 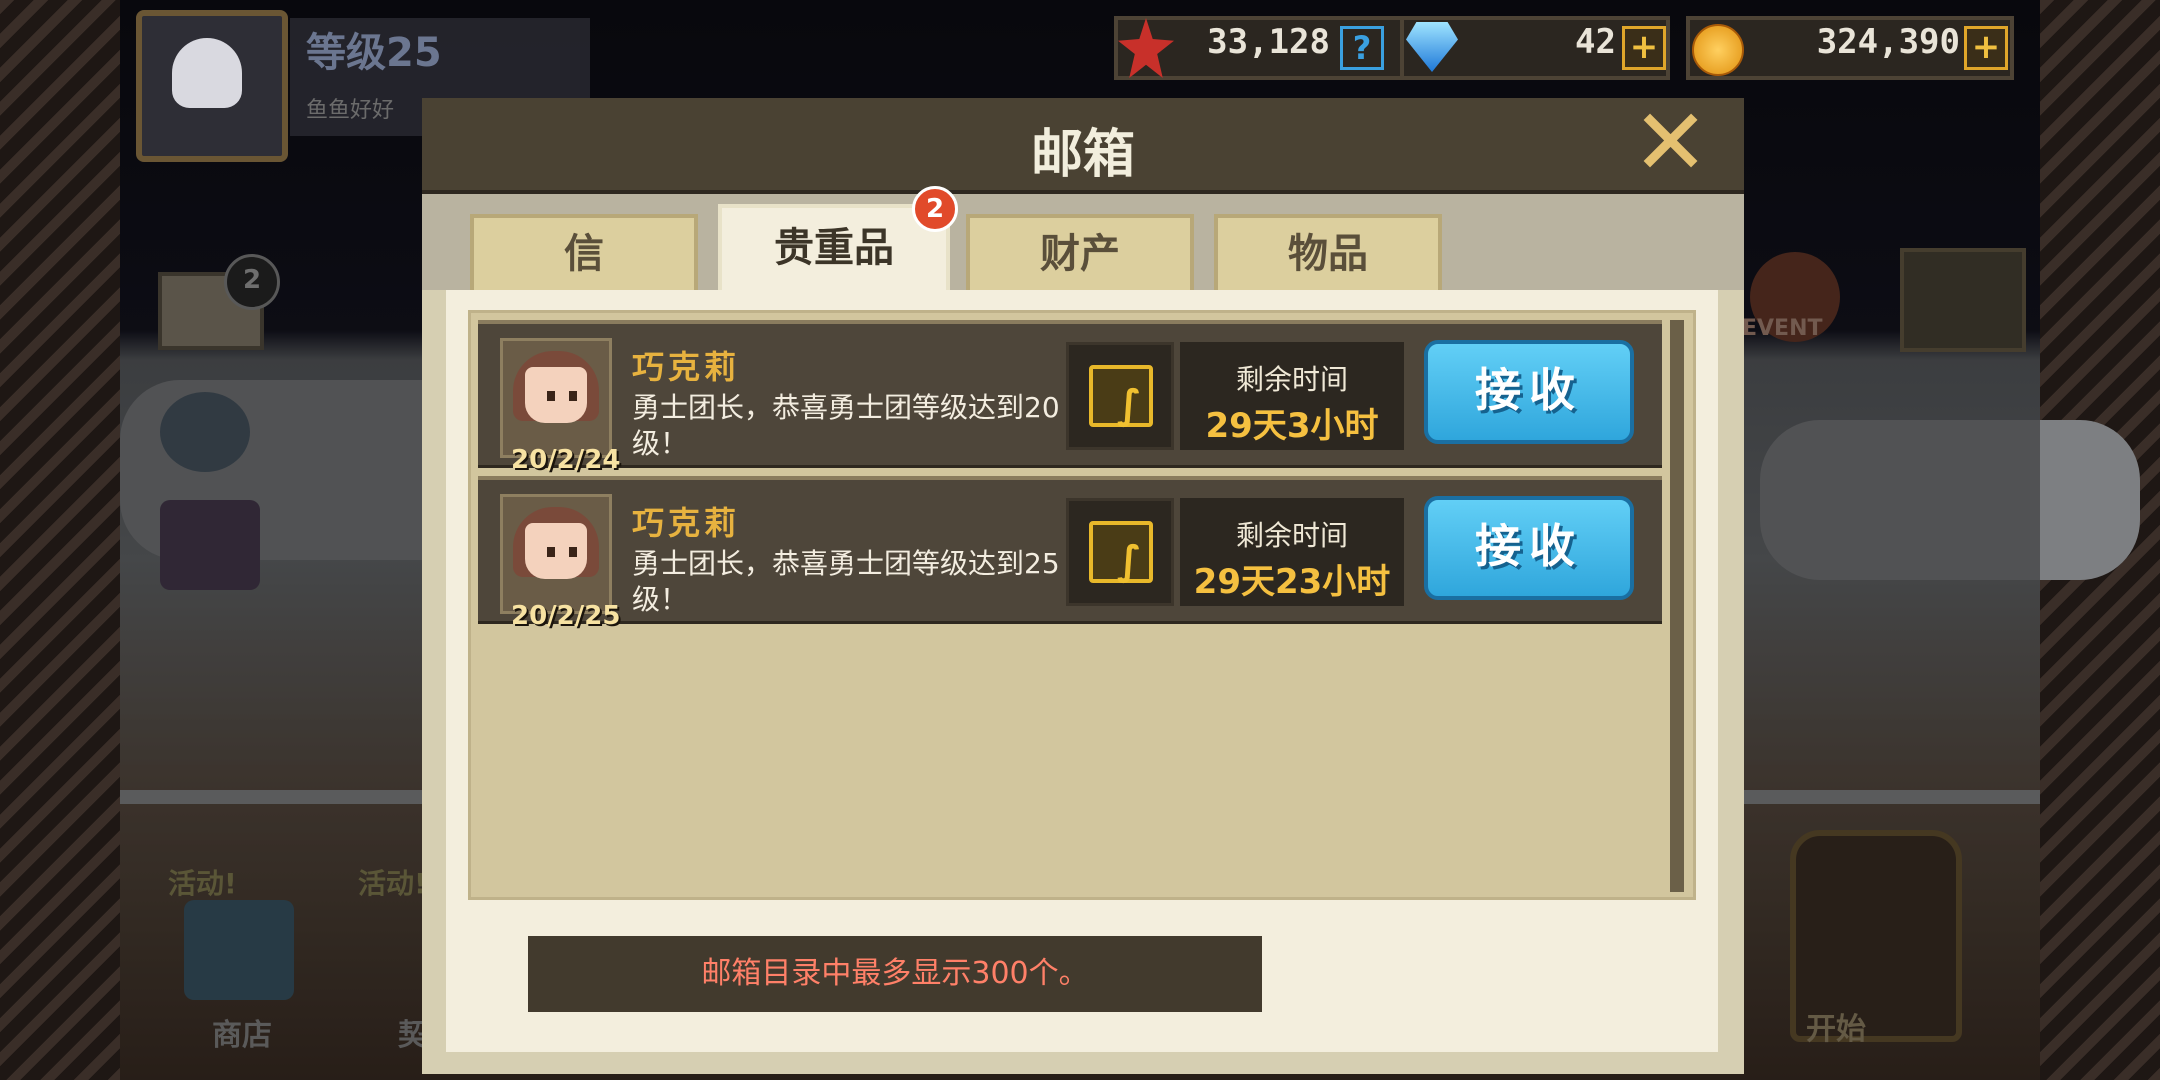 I want to click on medal-count: 33,128, so click(x=1268, y=42).